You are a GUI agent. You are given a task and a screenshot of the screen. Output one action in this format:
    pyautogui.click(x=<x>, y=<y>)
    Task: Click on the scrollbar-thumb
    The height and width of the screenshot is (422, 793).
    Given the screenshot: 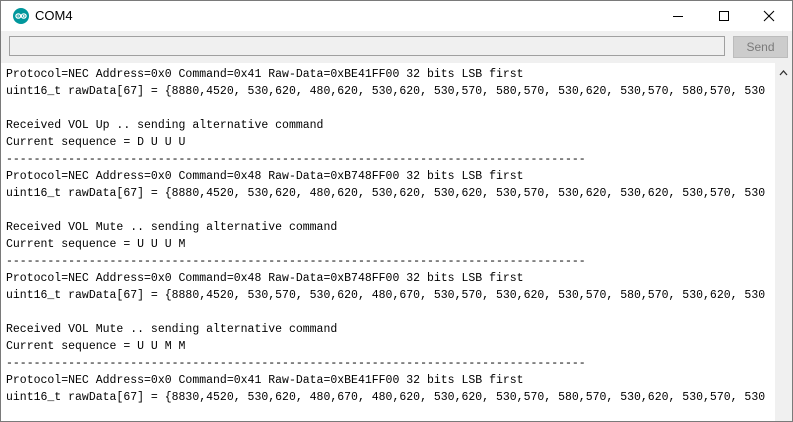 What is the action you would take?
    pyautogui.click(x=783, y=250)
    